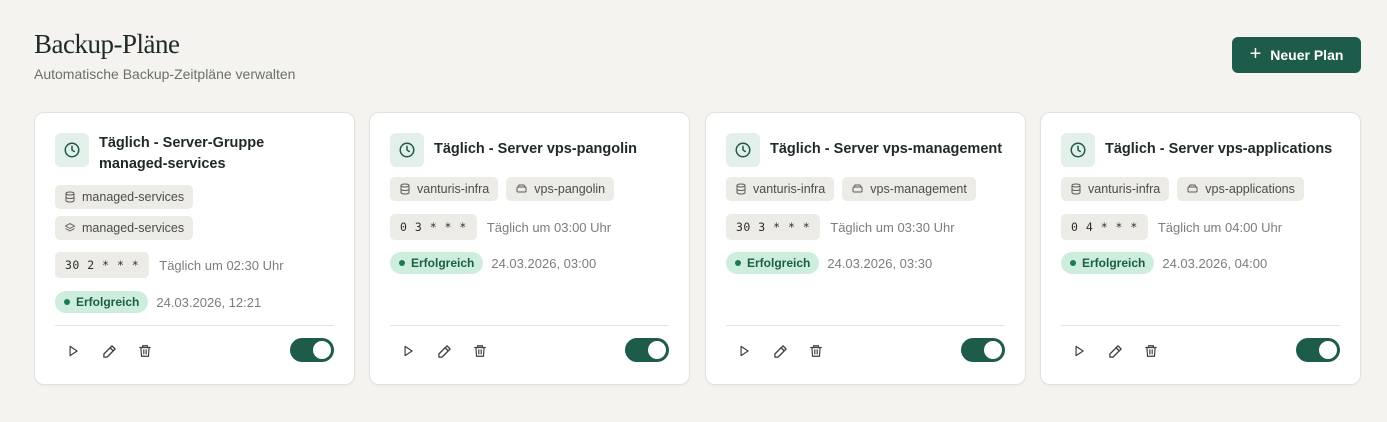  Describe the element at coordinates (221, 265) in the screenshot. I see `schedule-description: Täglich um 02:30 Uhr` at that location.